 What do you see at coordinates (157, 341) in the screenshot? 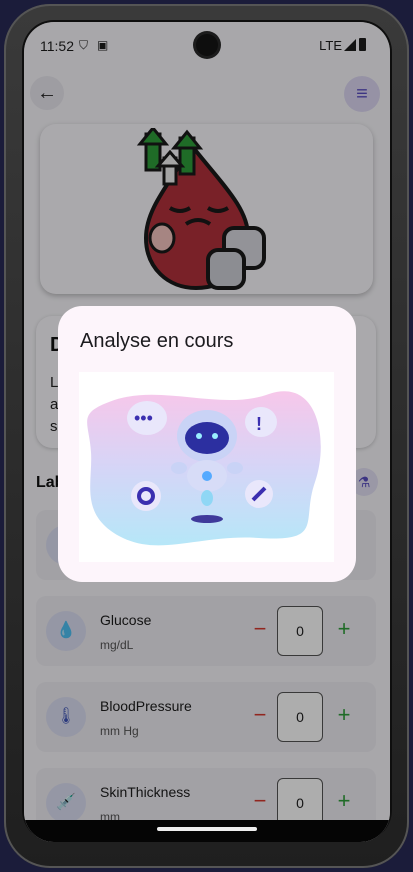
I see `dialog-title: Analyse en cours` at bounding box center [157, 341].